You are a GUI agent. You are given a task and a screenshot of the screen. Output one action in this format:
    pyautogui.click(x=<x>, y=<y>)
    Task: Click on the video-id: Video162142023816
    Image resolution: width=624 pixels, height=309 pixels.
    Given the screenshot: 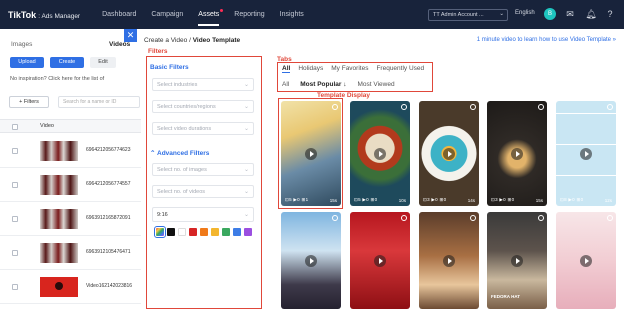 What is the action you would take?
    pyautogui.click(x=109, y=286)
    